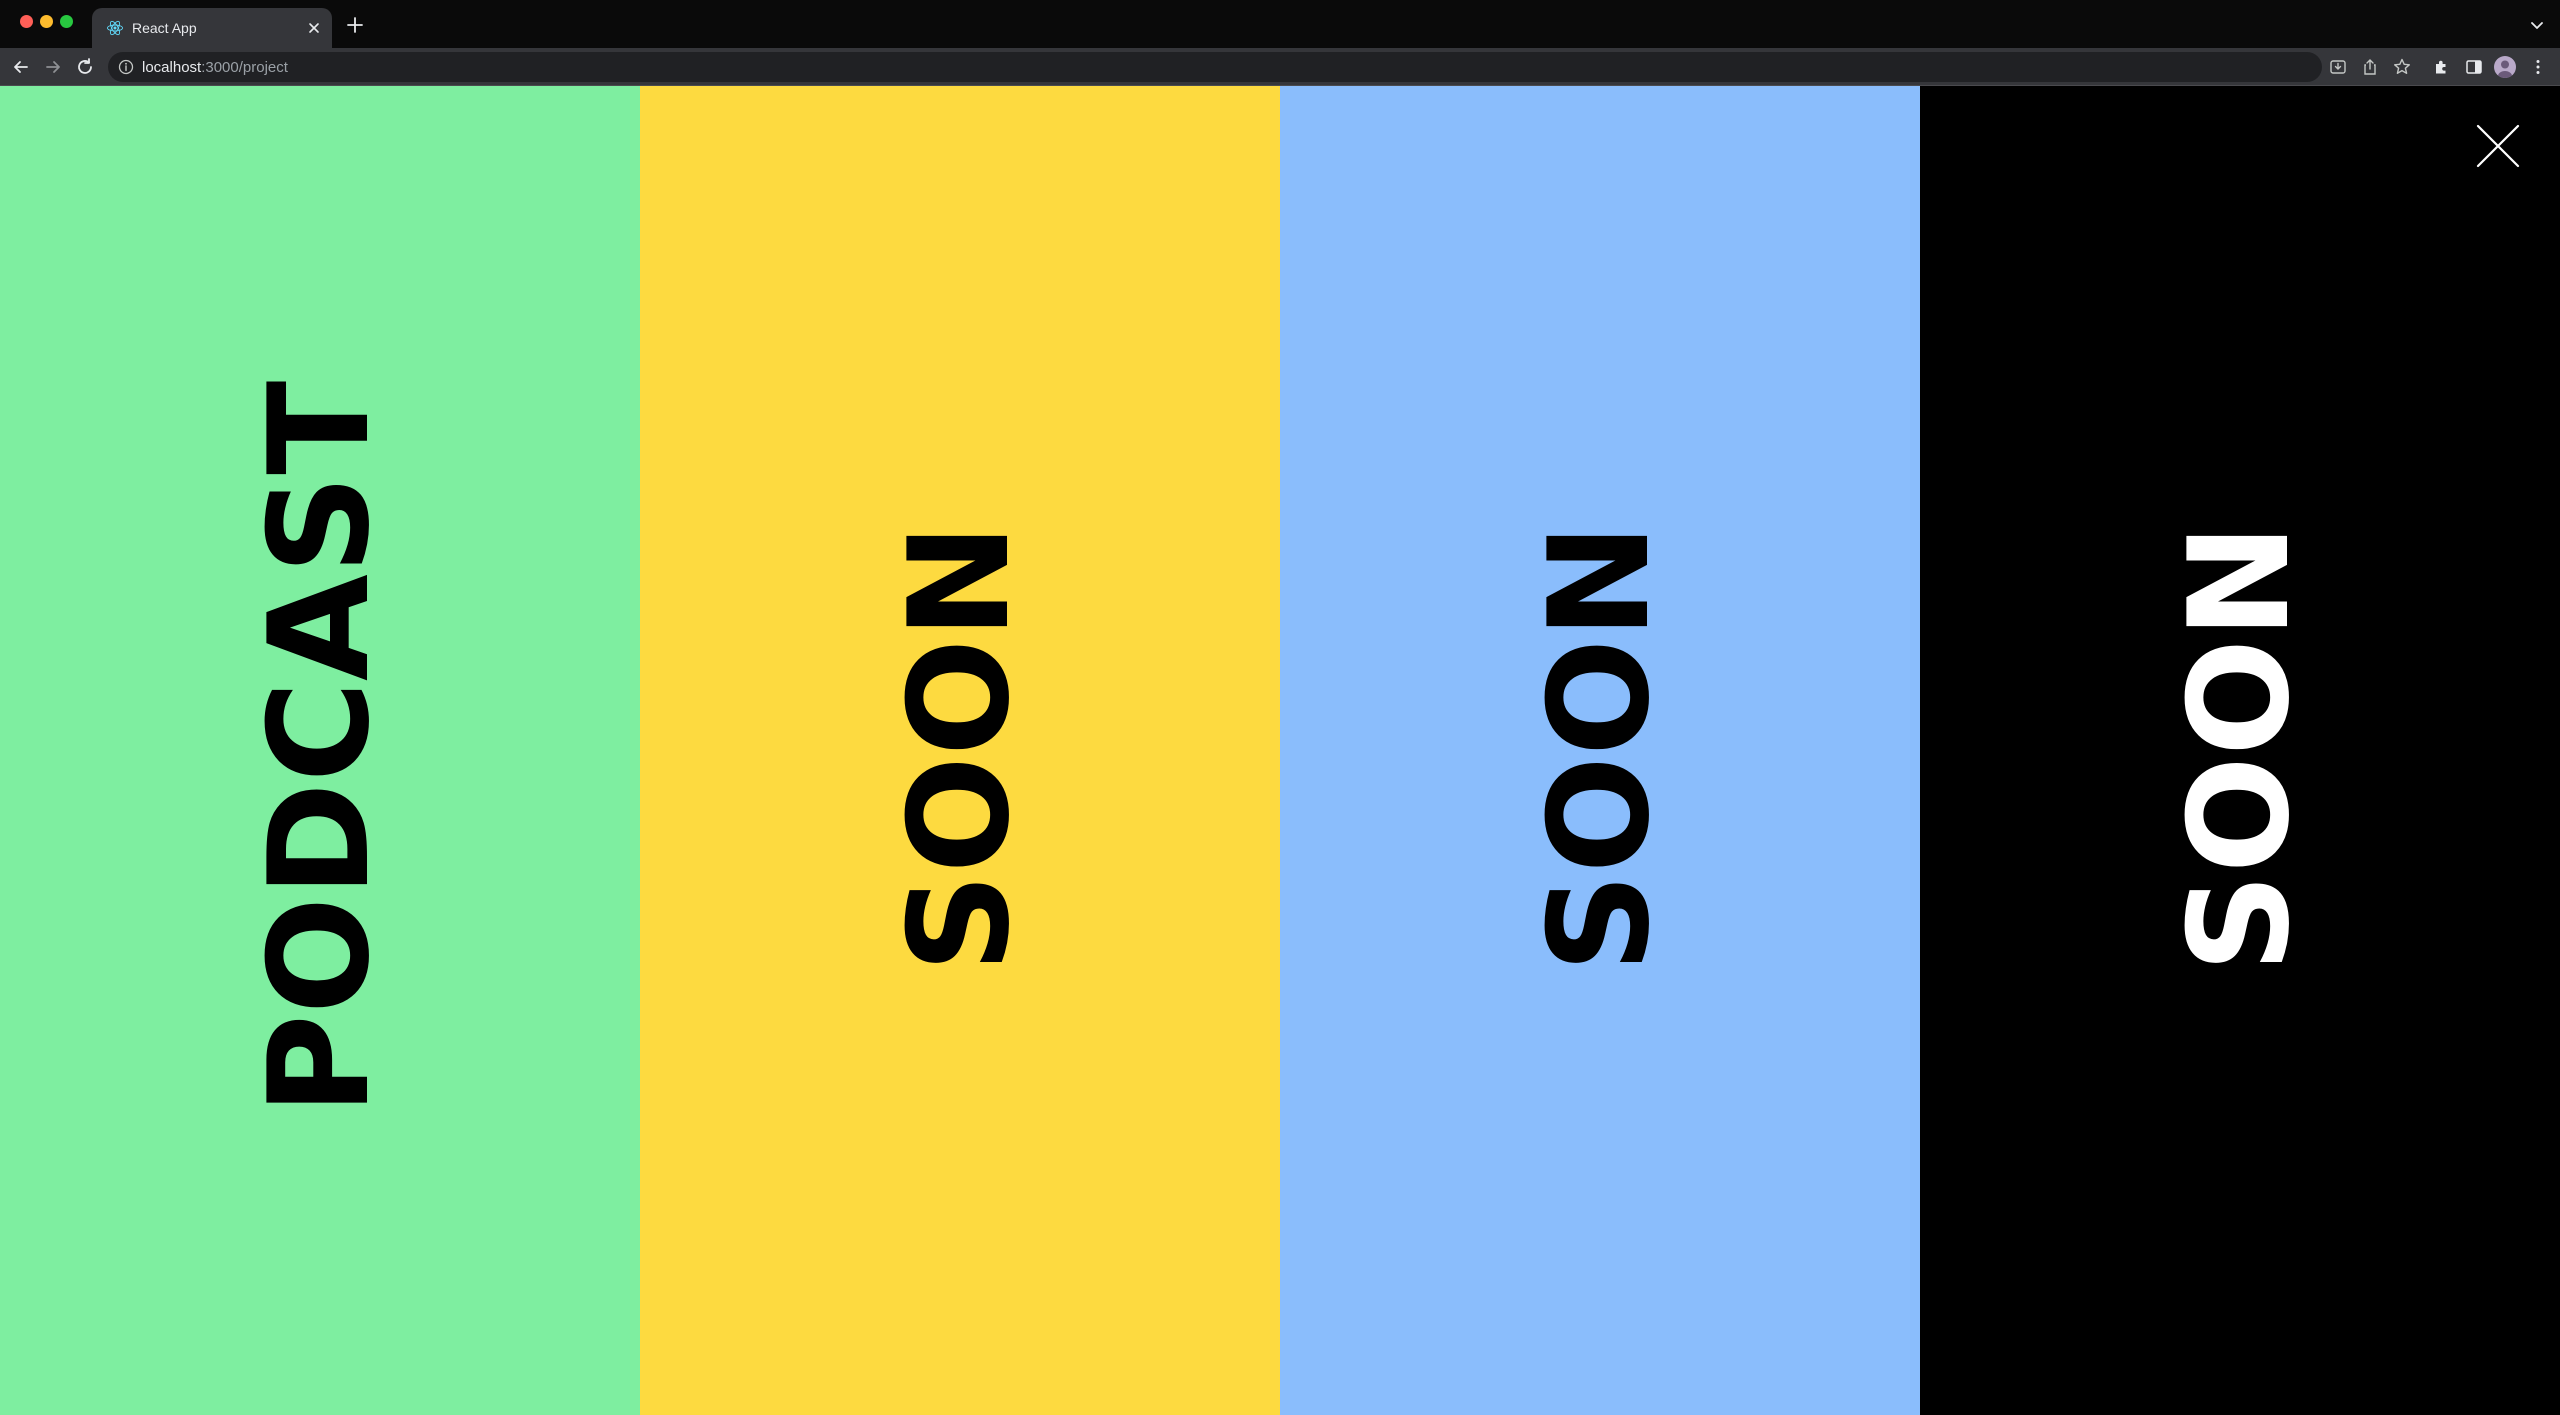  Describe the element at coordinates (53, 67) in the screenshot. I see `forward-arrow-icon` at that location.